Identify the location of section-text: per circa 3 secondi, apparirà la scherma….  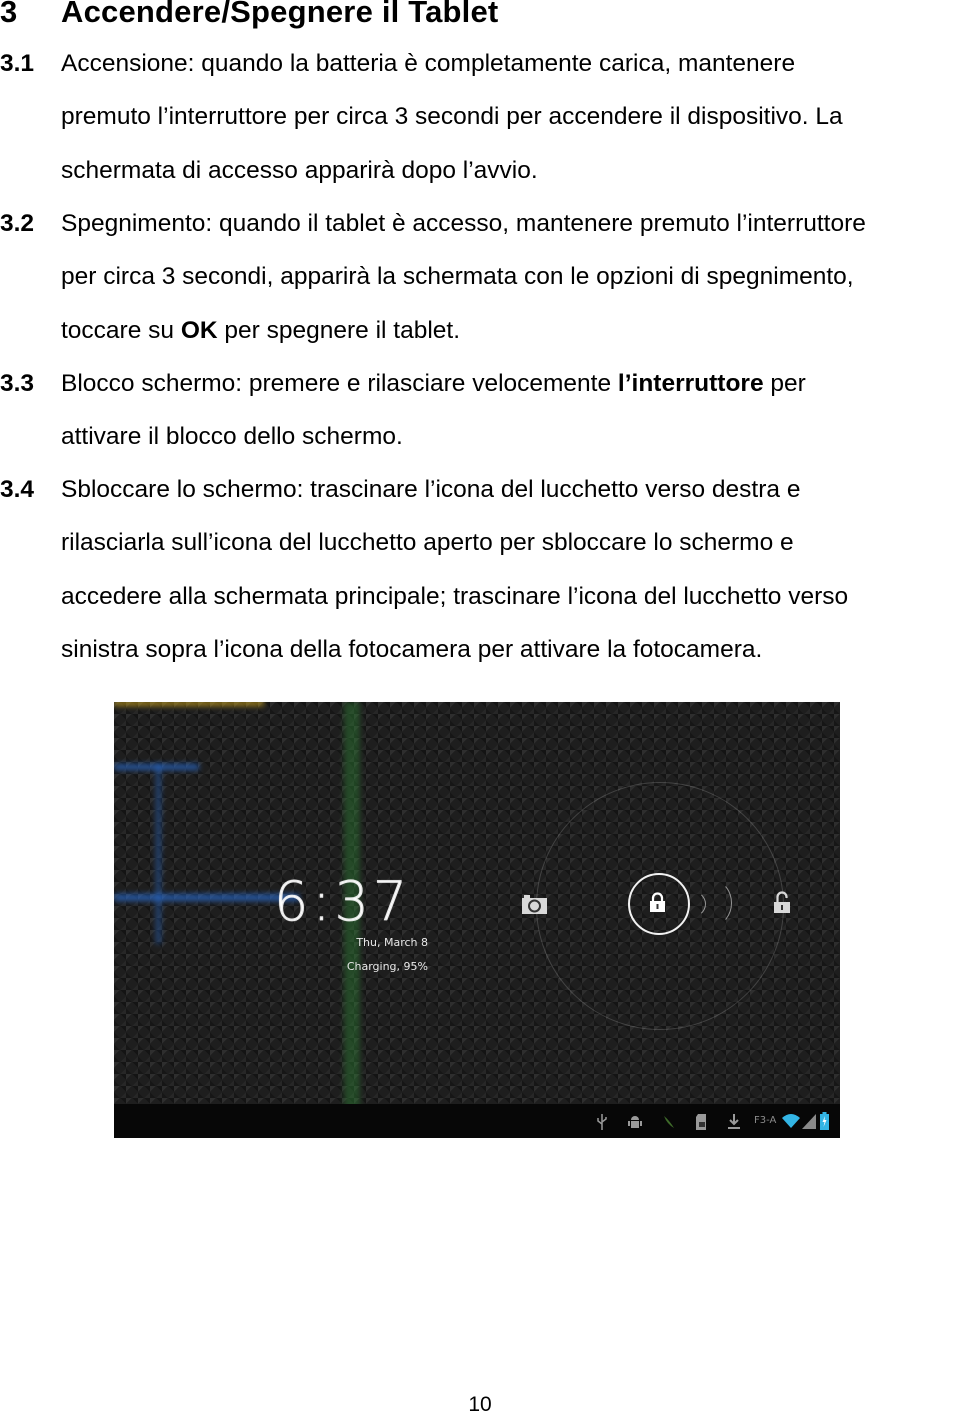
(457, 277).